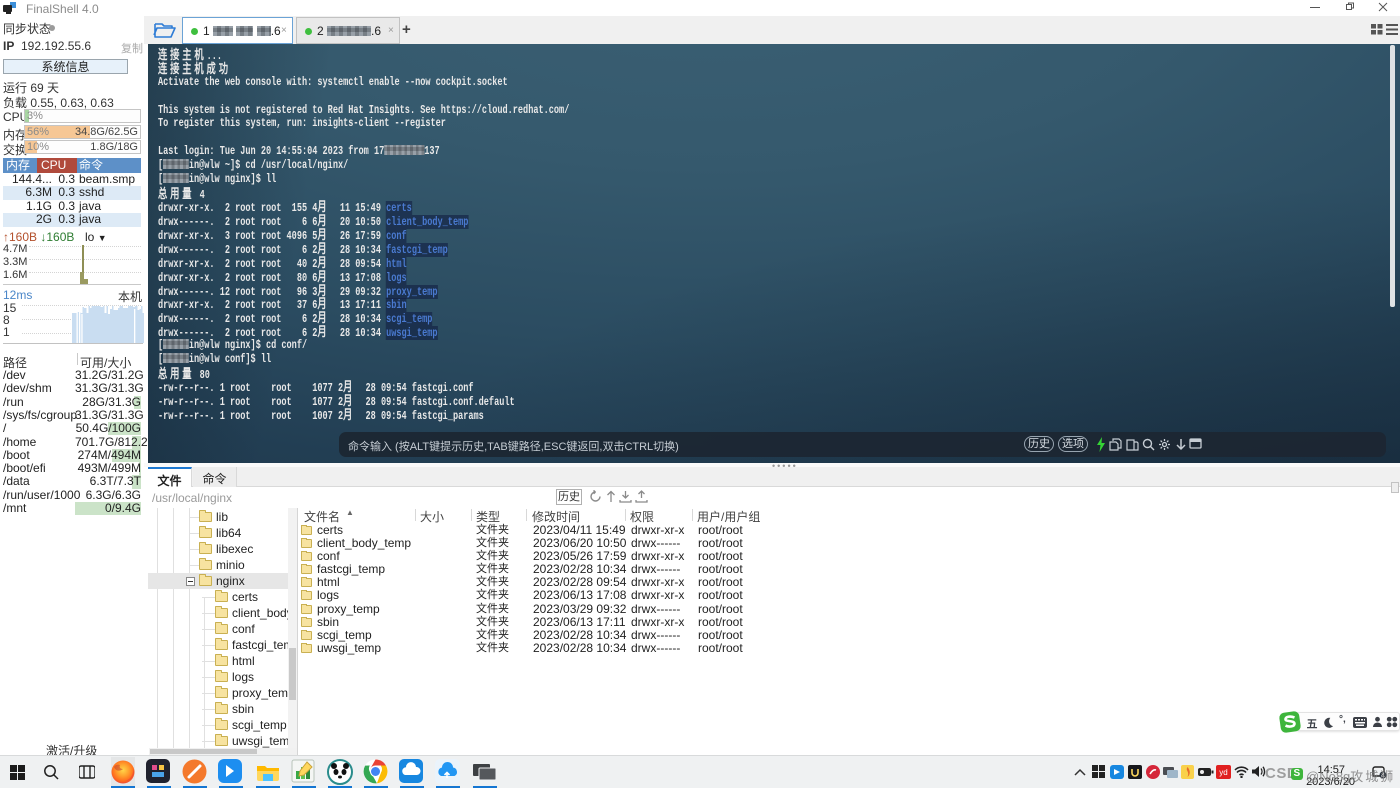  I want to click on svg-text: yd, so click(1223, 772).